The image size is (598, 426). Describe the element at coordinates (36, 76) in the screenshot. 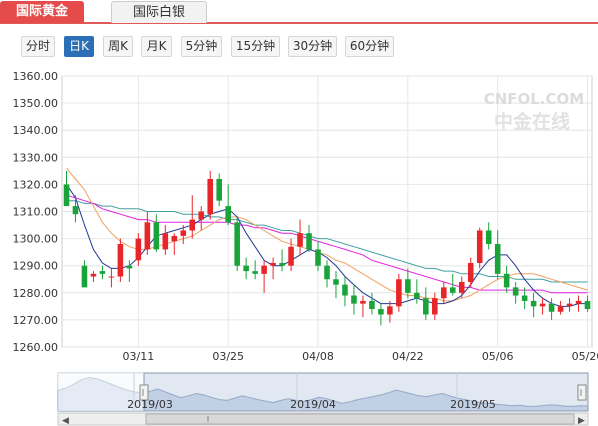

I see `y-tick-label: 1360.00` at that location.